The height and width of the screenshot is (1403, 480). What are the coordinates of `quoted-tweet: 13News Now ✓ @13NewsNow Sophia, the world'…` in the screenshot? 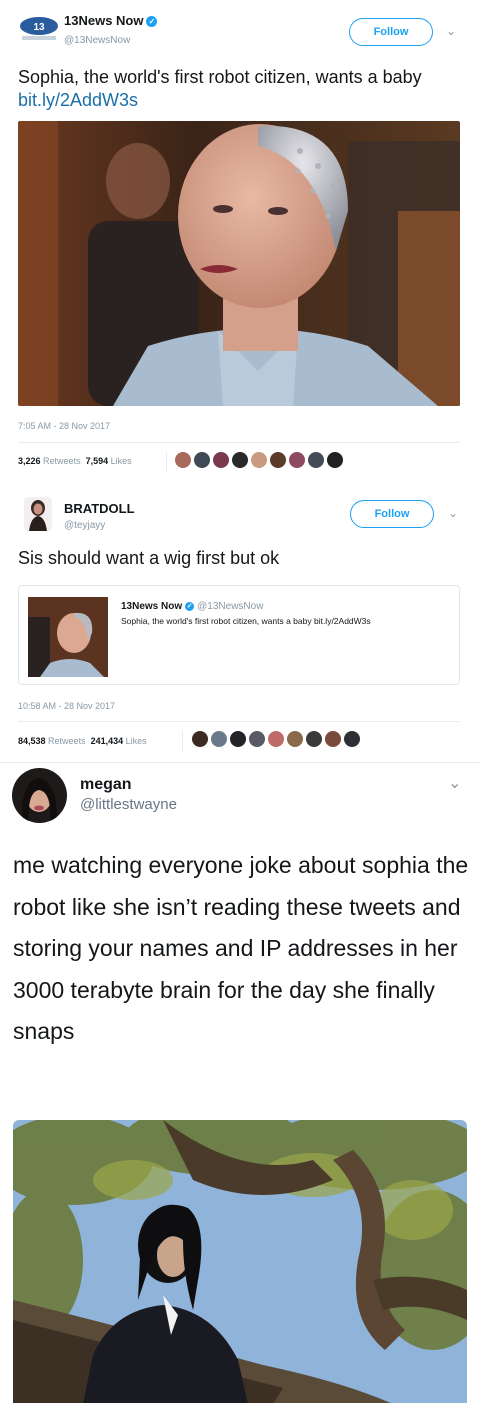 It's located at (239, 635).